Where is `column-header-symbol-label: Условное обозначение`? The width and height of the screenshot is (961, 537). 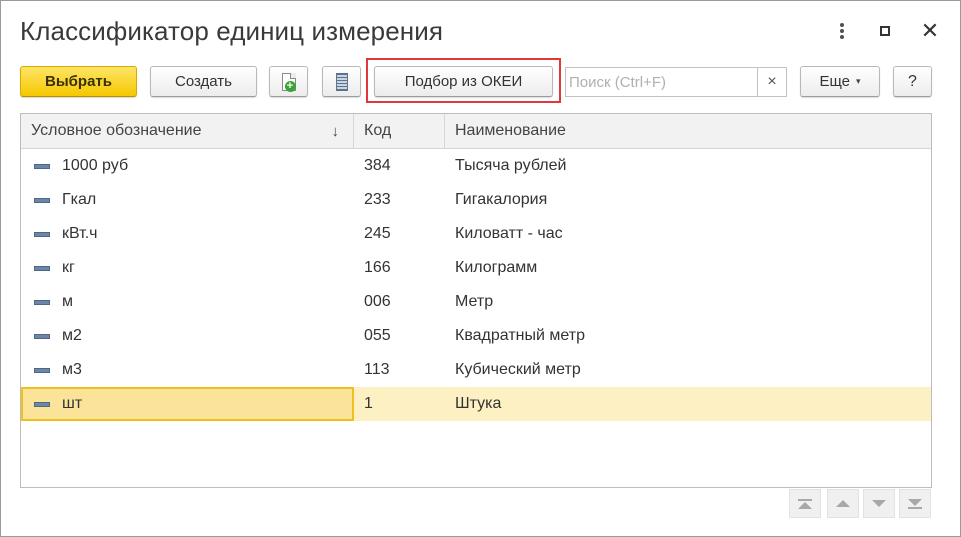
column-header-symbol-label: Условное обозначение is located at coordinates (116, 130).